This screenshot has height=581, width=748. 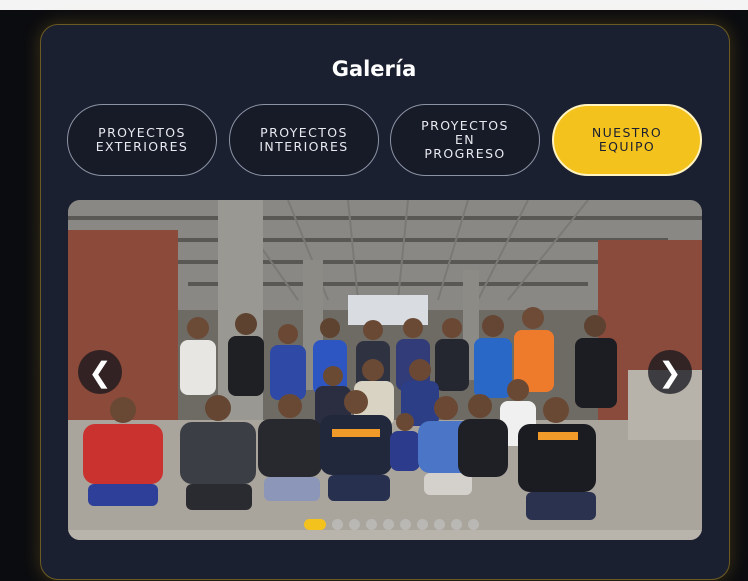 I want to click on tab-proyectos-exteriores: PROYECTOS EXTERIORES, so click(x=142, y=140).